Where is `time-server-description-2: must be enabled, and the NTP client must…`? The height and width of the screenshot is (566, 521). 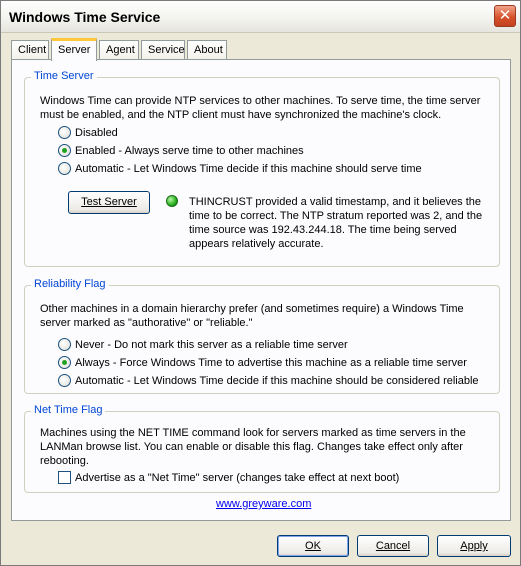 time-server-description-2: must be enabled, and the NTP client must… is located at coordinates (241, 115).